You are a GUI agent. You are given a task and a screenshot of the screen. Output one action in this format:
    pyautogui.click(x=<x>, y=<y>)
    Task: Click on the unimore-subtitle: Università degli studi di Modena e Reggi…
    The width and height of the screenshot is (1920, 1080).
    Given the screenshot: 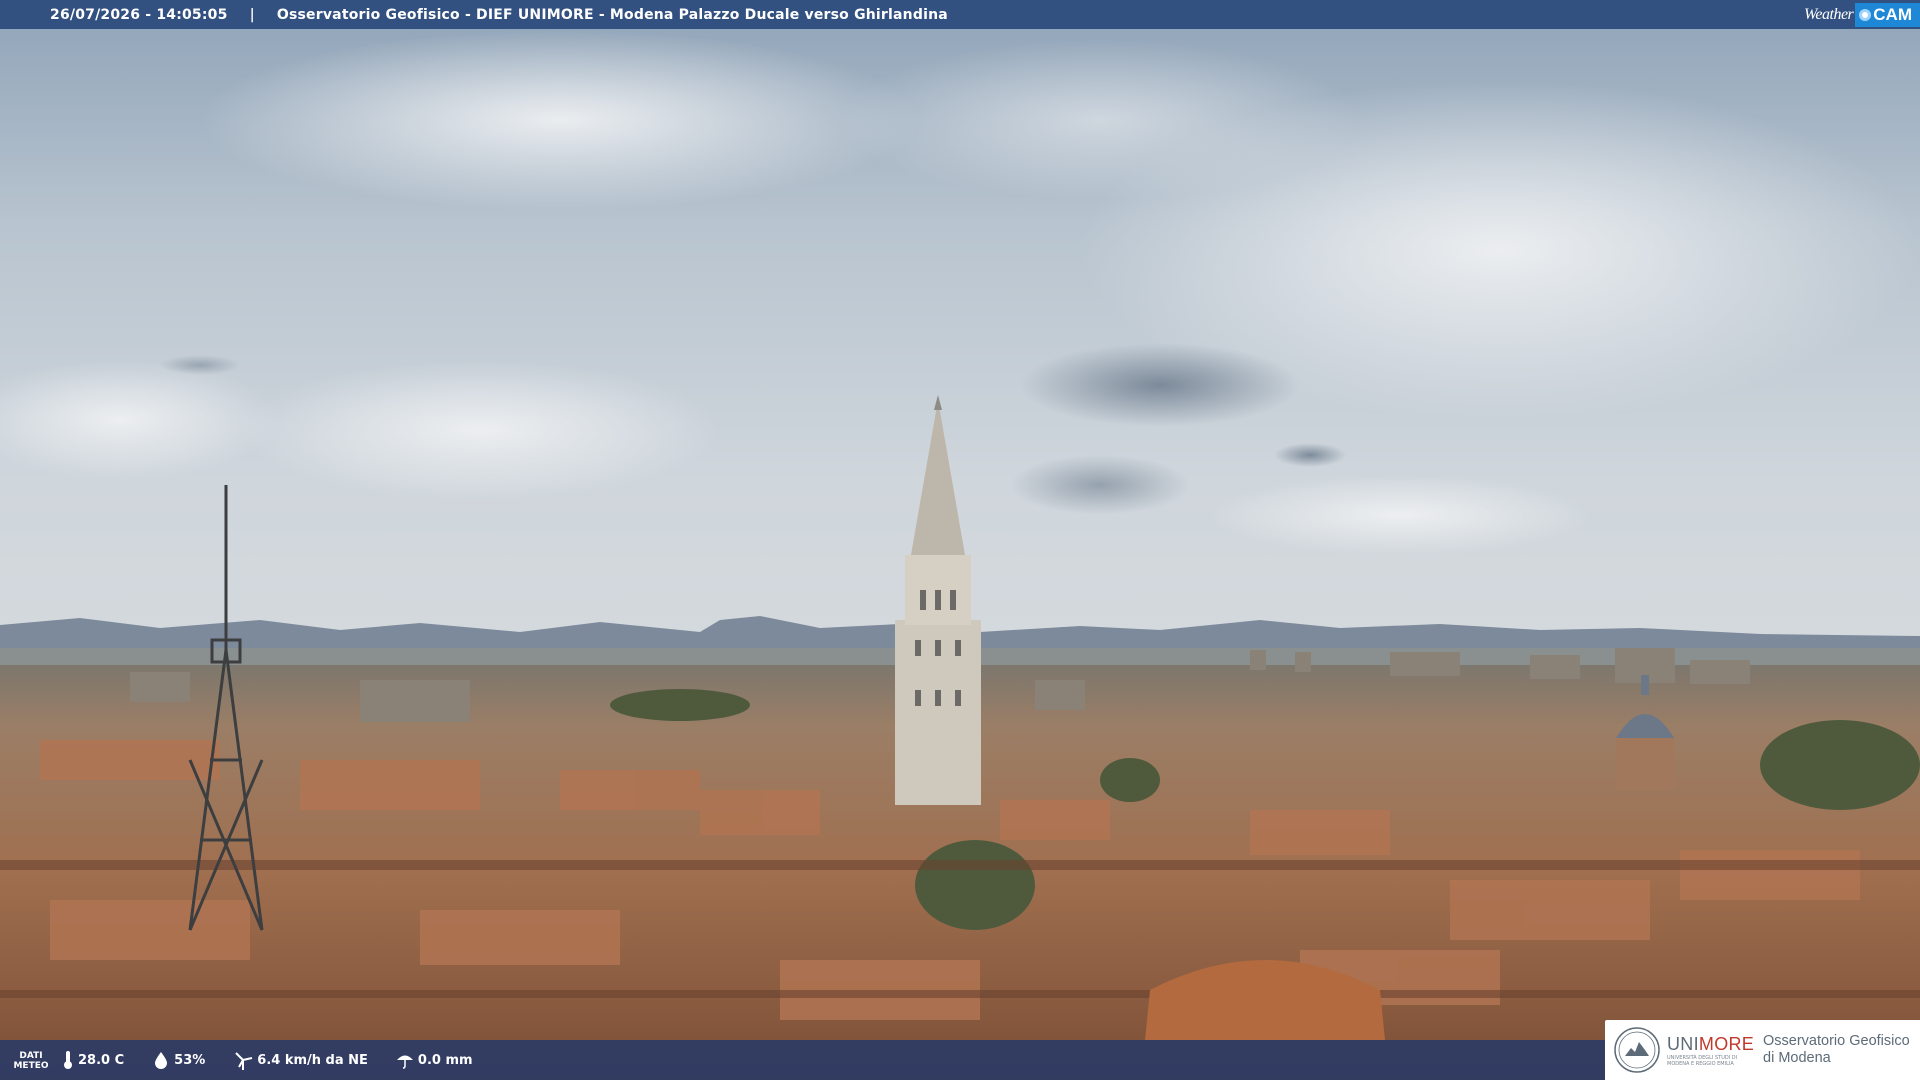 What is the action you would take?
    pyautogui.click(x=1702, y=1060)
    